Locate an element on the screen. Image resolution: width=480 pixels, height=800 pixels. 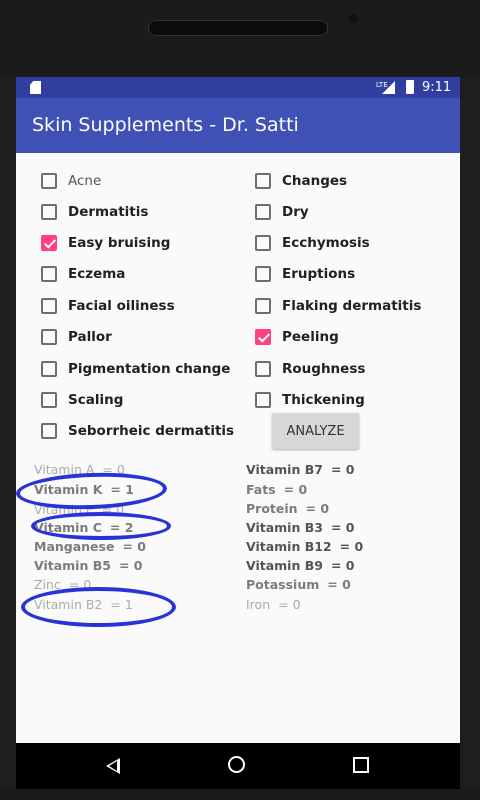
checkbox-label: Pallor is located at coordinates (90, 337).